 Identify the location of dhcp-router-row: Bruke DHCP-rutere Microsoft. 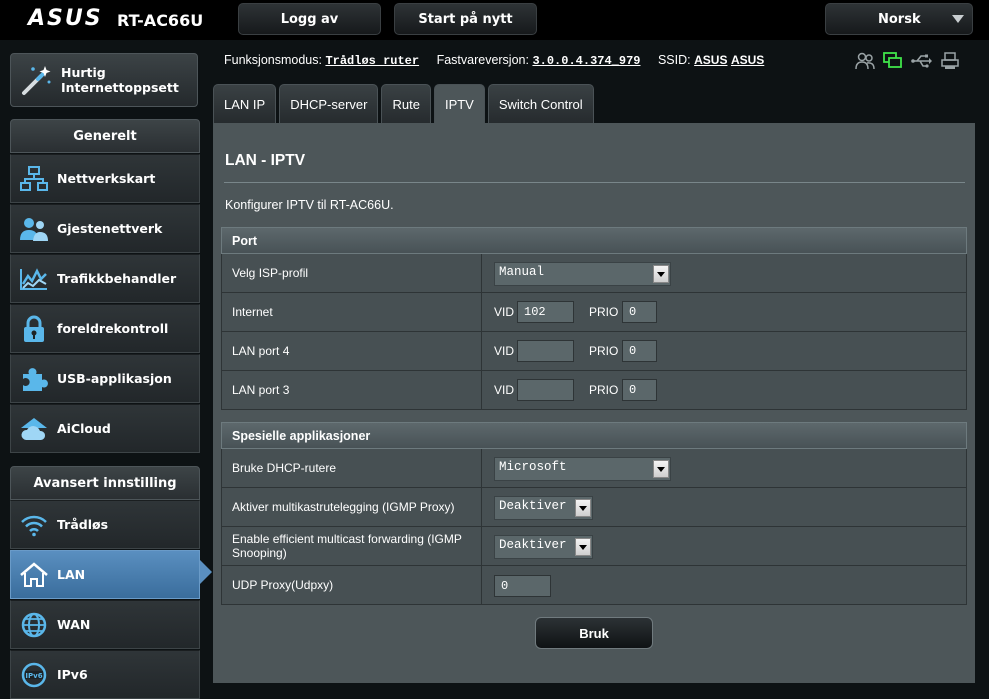
(594, 468).